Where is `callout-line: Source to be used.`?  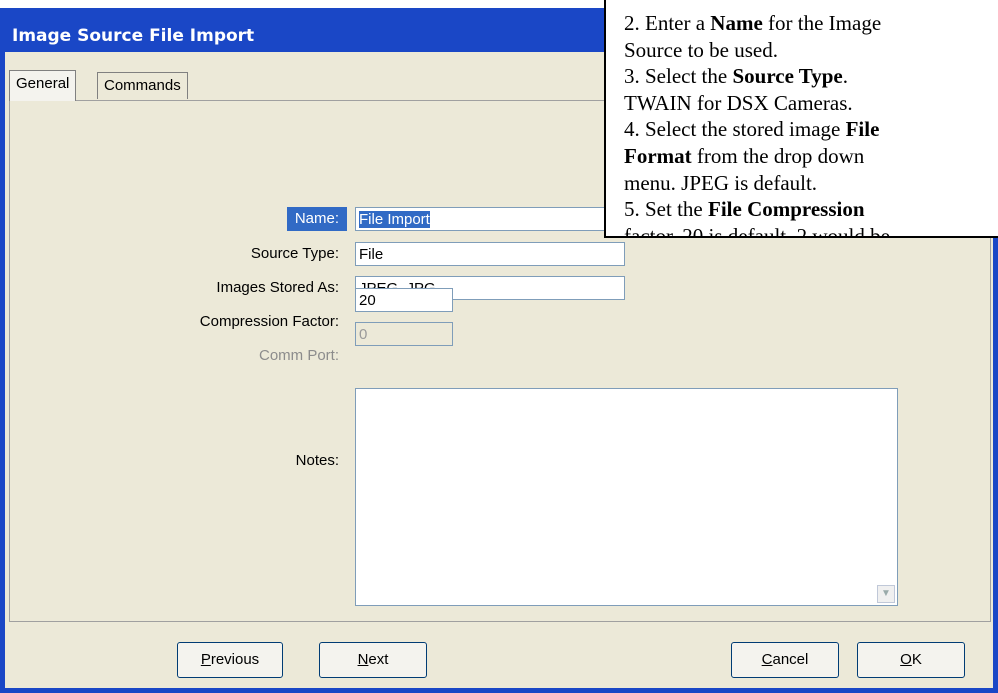 callout-line: Source to be used. is located at coordinates (811, 50).